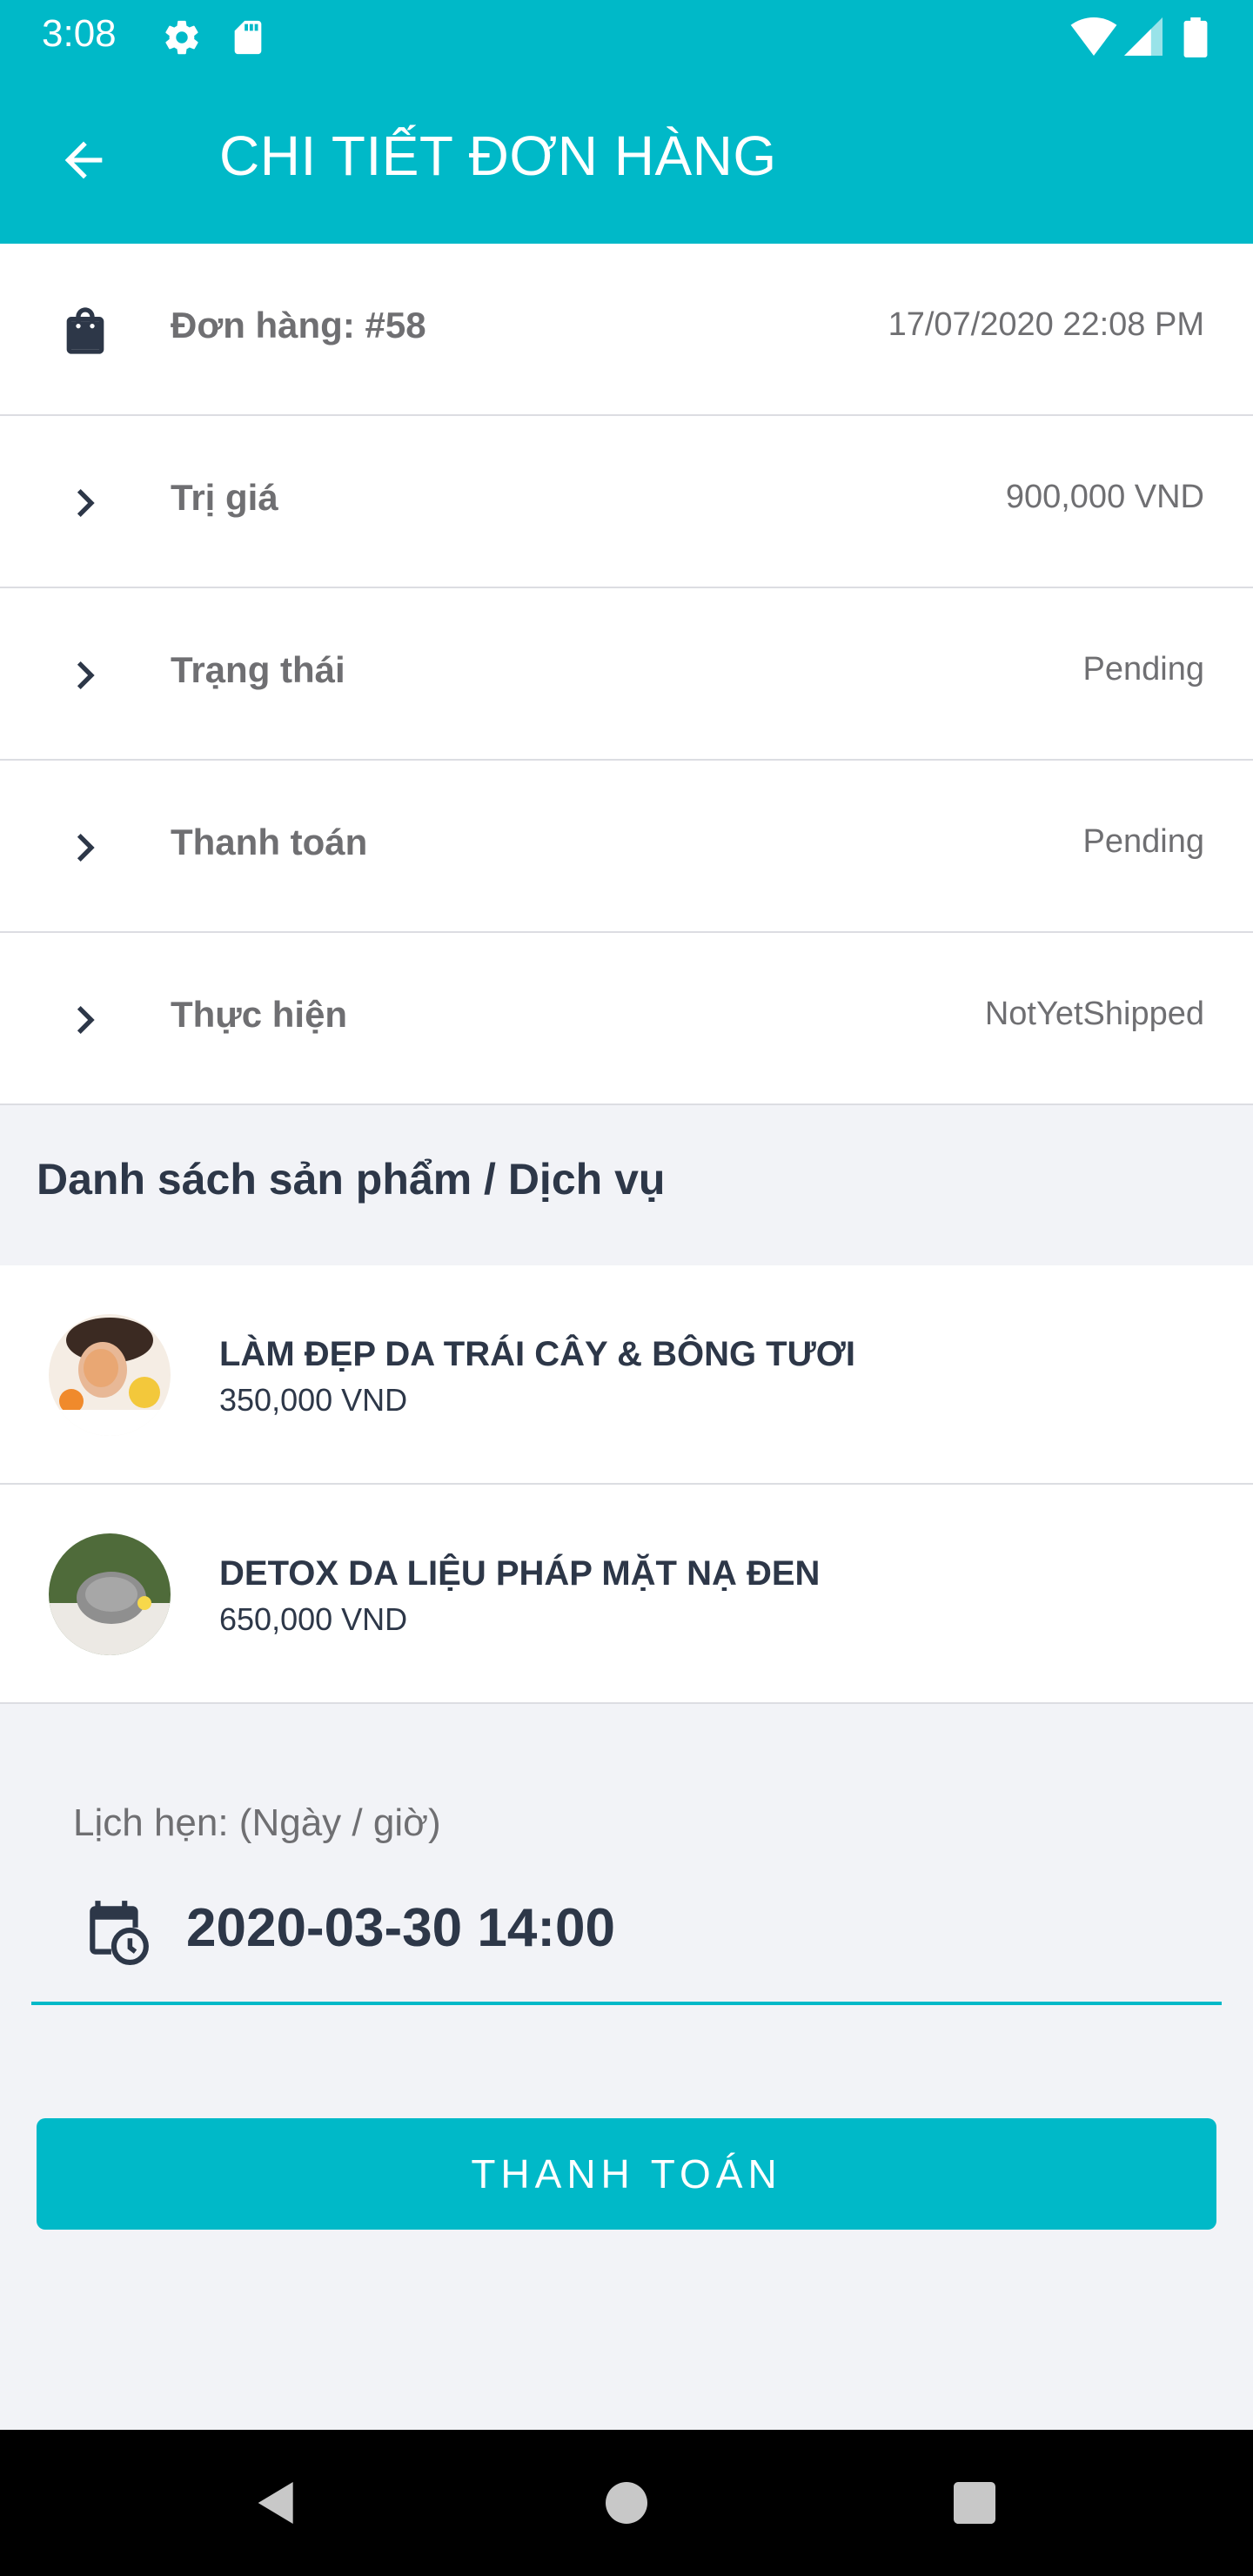 Image resolution: width=1253 pixels, height=2576 pixels. I want to click on detail-value: 900,000 VND, so click(1104, 497).